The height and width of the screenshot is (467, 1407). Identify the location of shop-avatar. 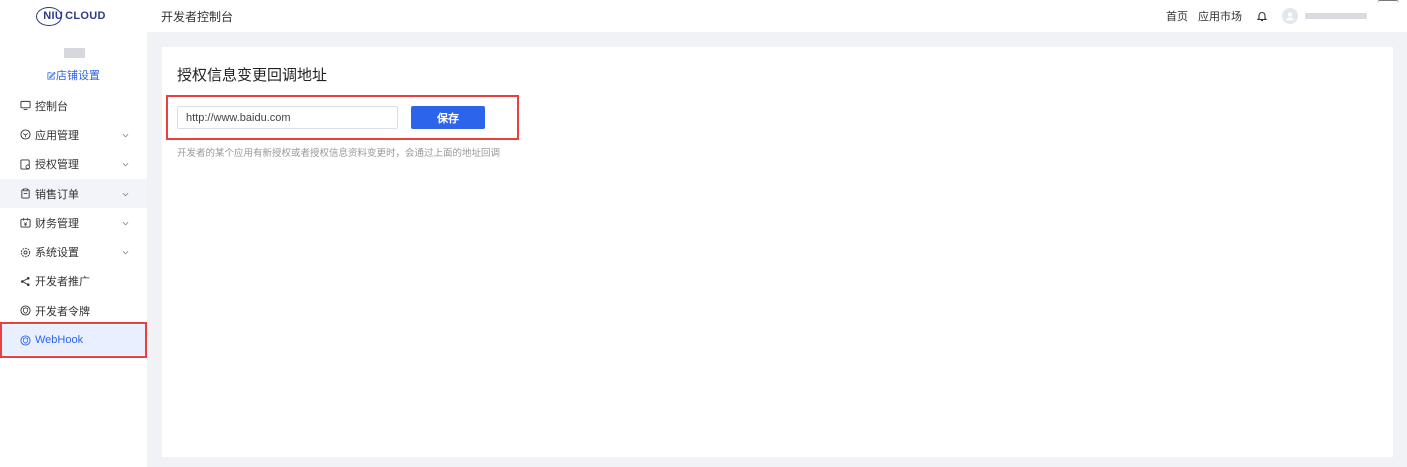
(74, 53).